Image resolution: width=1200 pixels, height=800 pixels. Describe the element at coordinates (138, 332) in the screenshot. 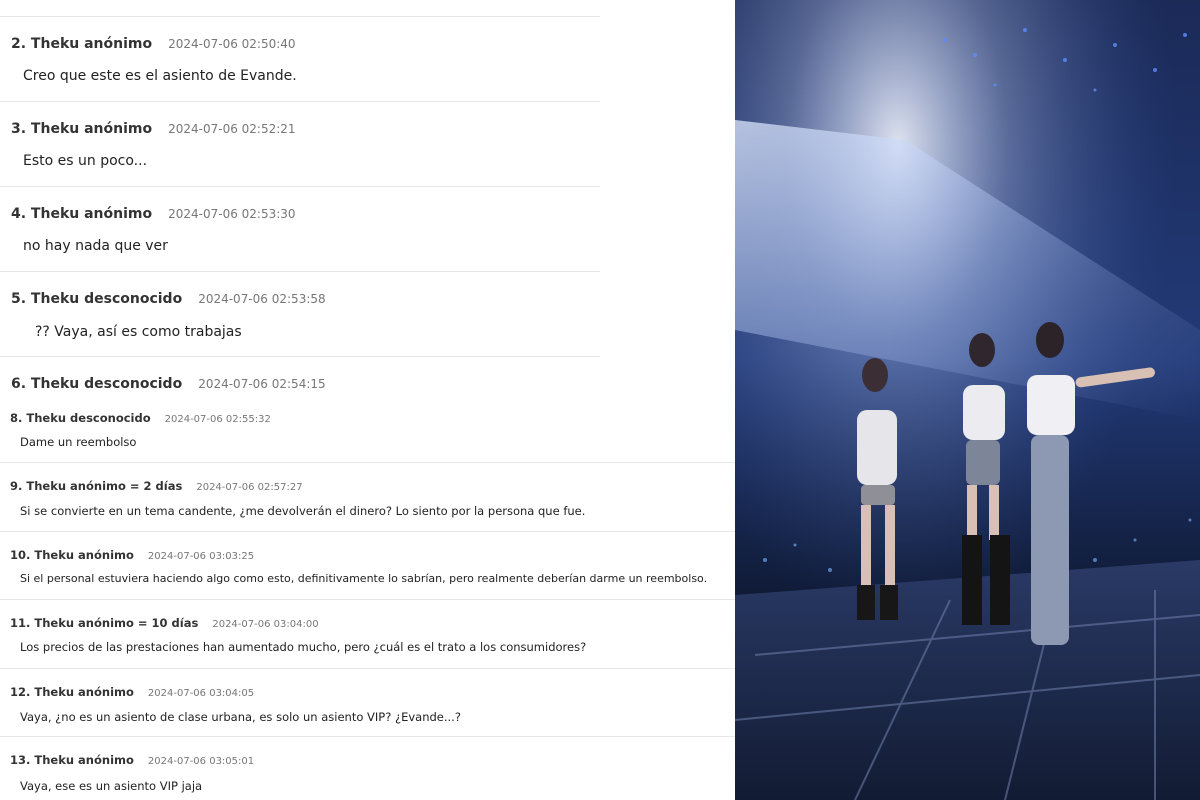

I see `comment-text: ?? Vaya, así es como trabajas` at that location.